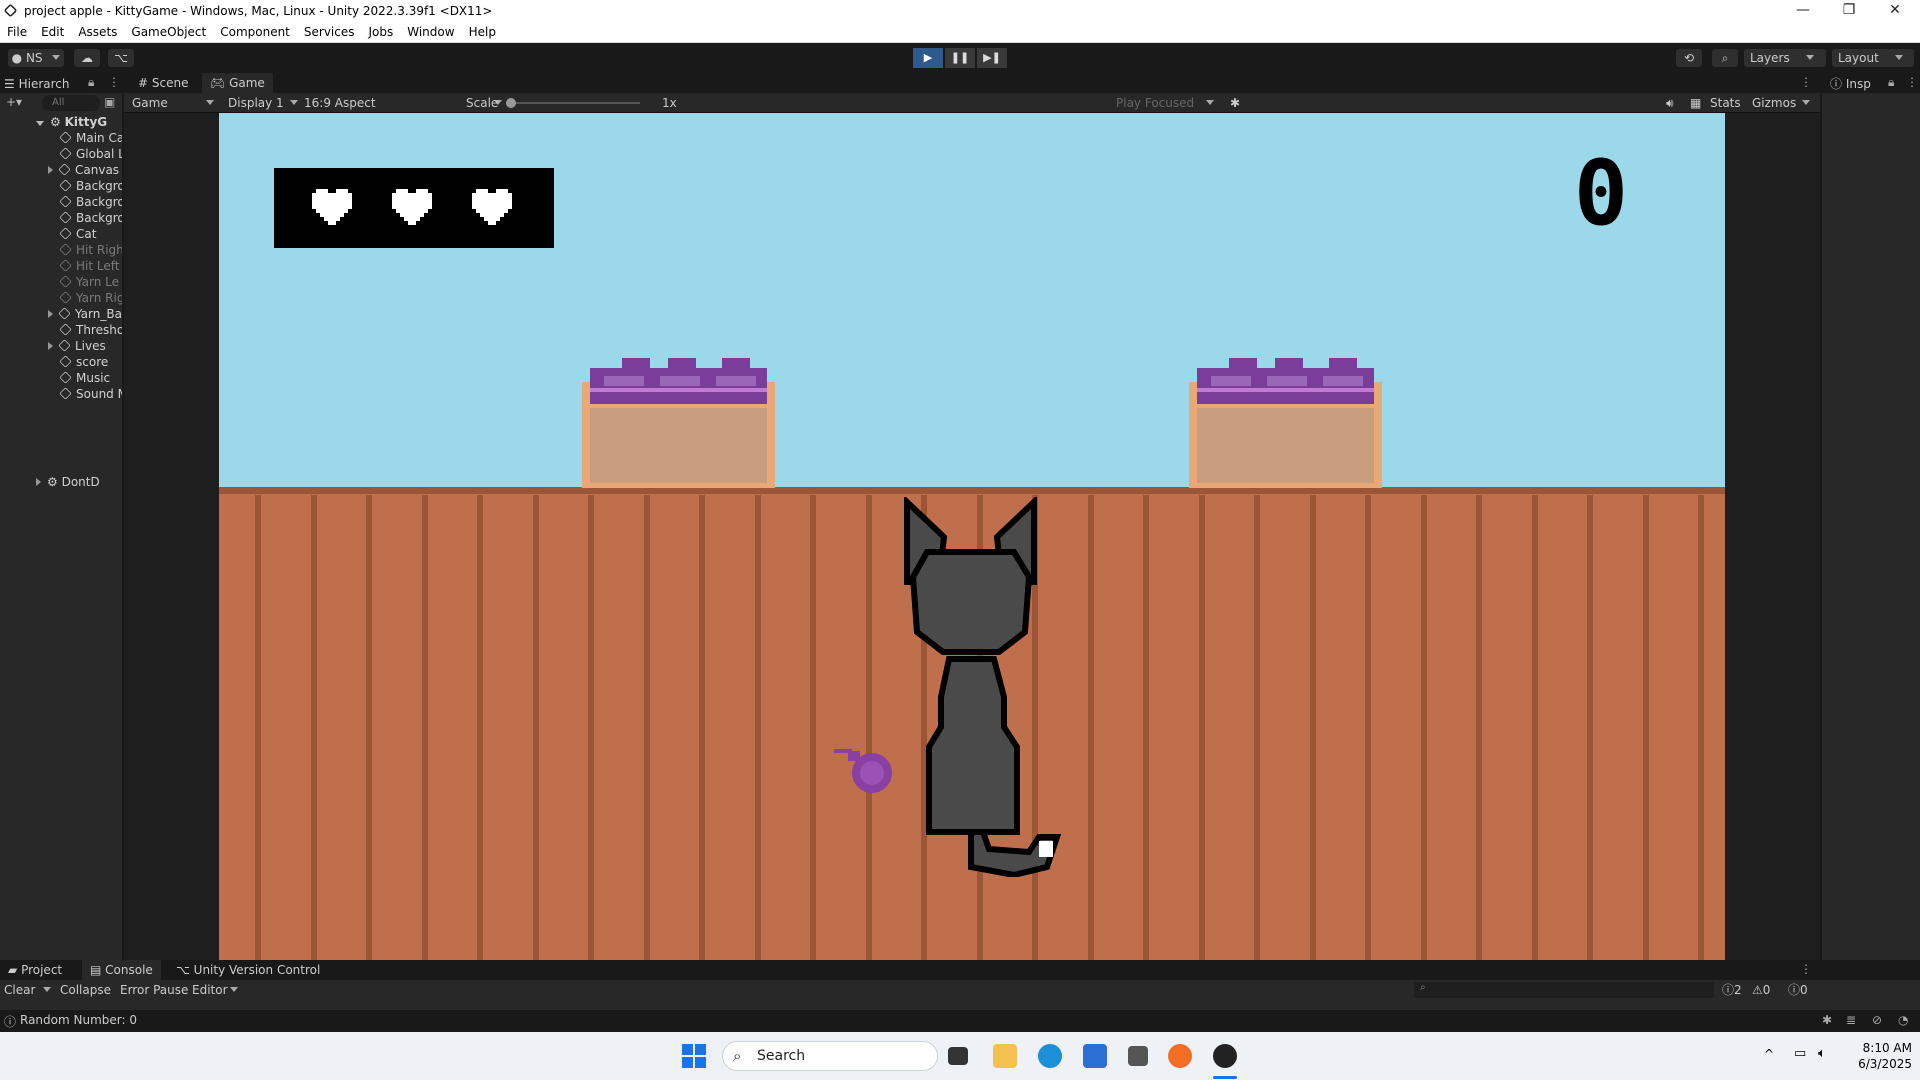 The width and height of the screenshot is (1920, 1080). Describe the element at coordinates (14, 102) in the screenshot. I see `add-icon: +▾` at that location.